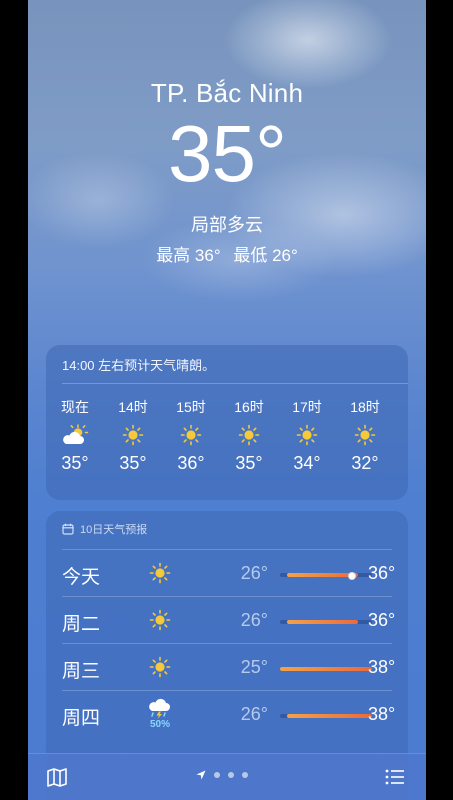 The height and width of the screenshot is (800, 453). I want to click on ten-day-title: 10日天气预报, so click(114, 530).